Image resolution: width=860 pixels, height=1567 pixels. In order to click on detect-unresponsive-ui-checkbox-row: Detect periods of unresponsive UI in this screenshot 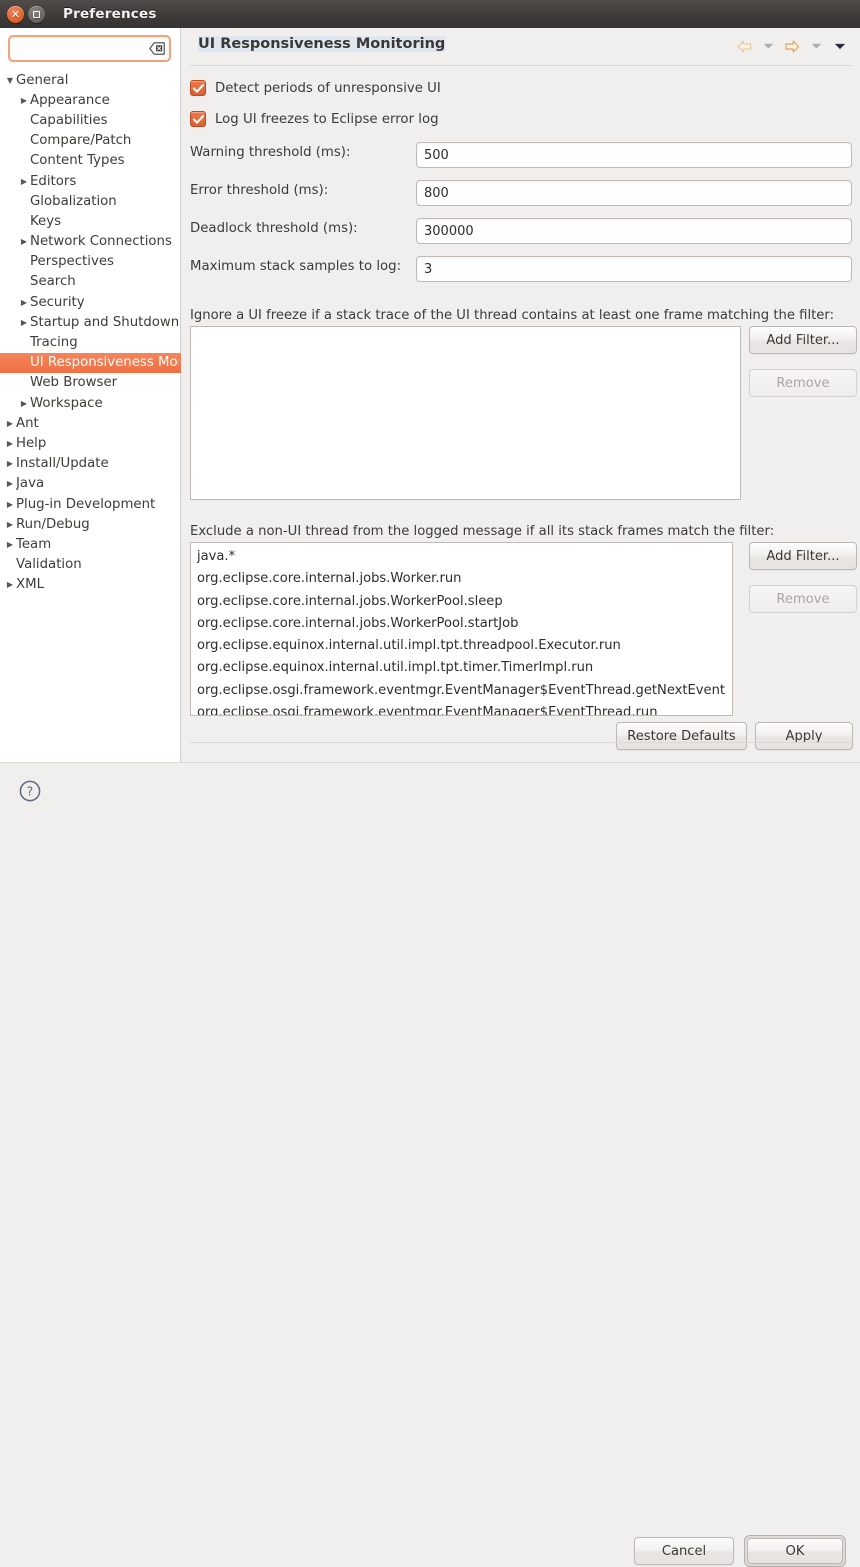, I will do `click(315, 88)`.